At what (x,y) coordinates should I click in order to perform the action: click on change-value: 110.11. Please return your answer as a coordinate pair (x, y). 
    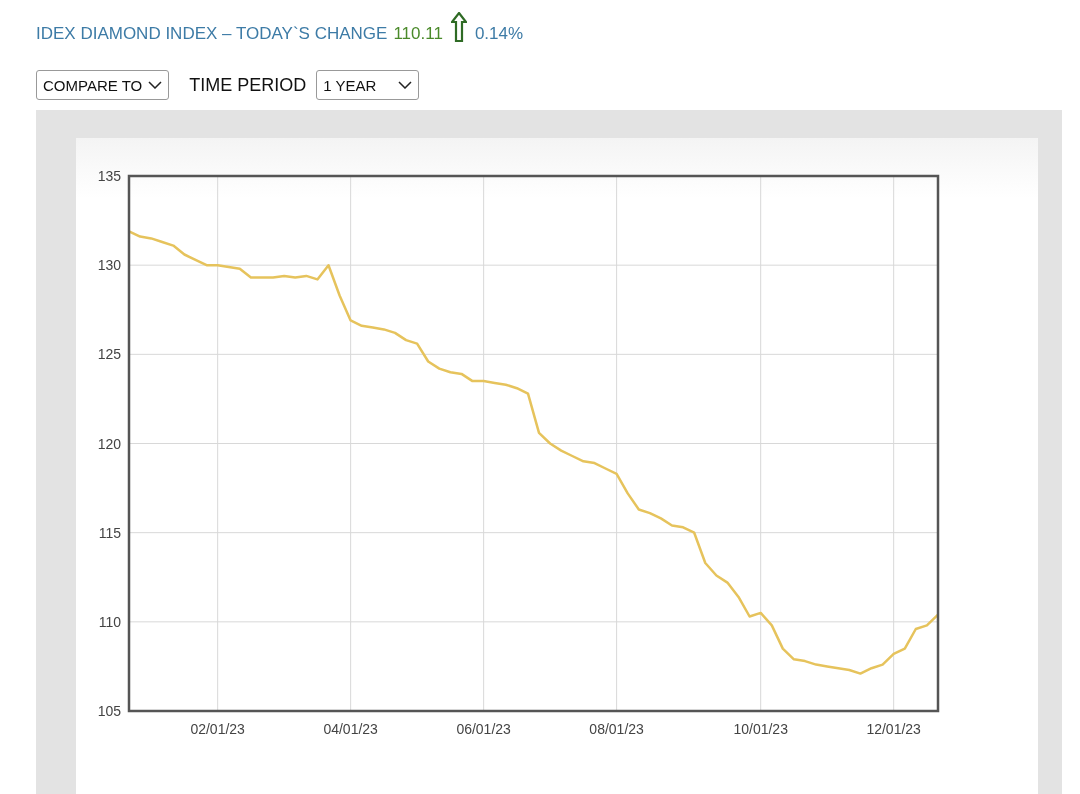
    Looking at the image, I should click on (418, 34).